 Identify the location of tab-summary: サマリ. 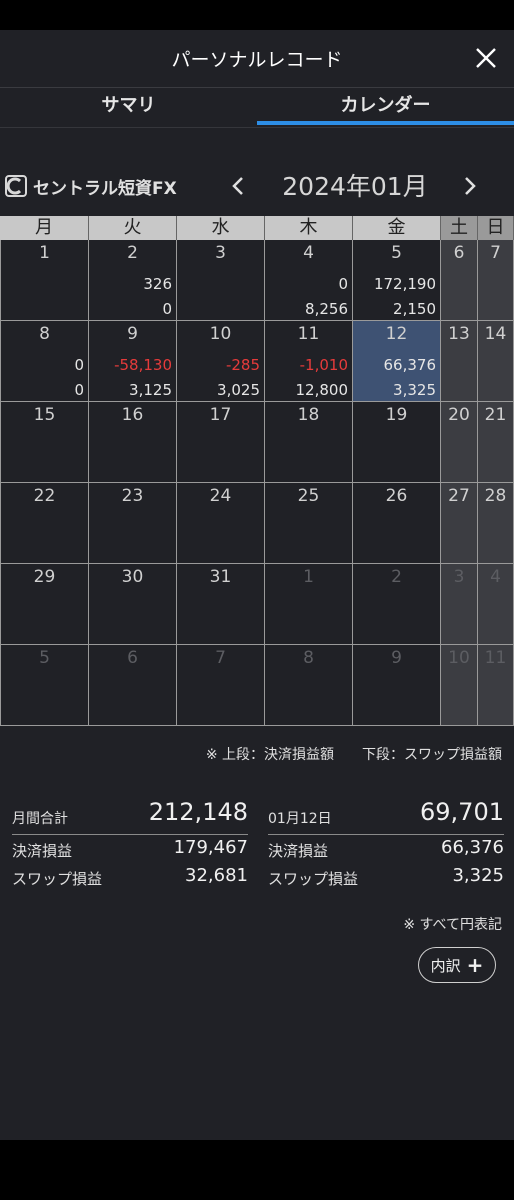
(128, 107).